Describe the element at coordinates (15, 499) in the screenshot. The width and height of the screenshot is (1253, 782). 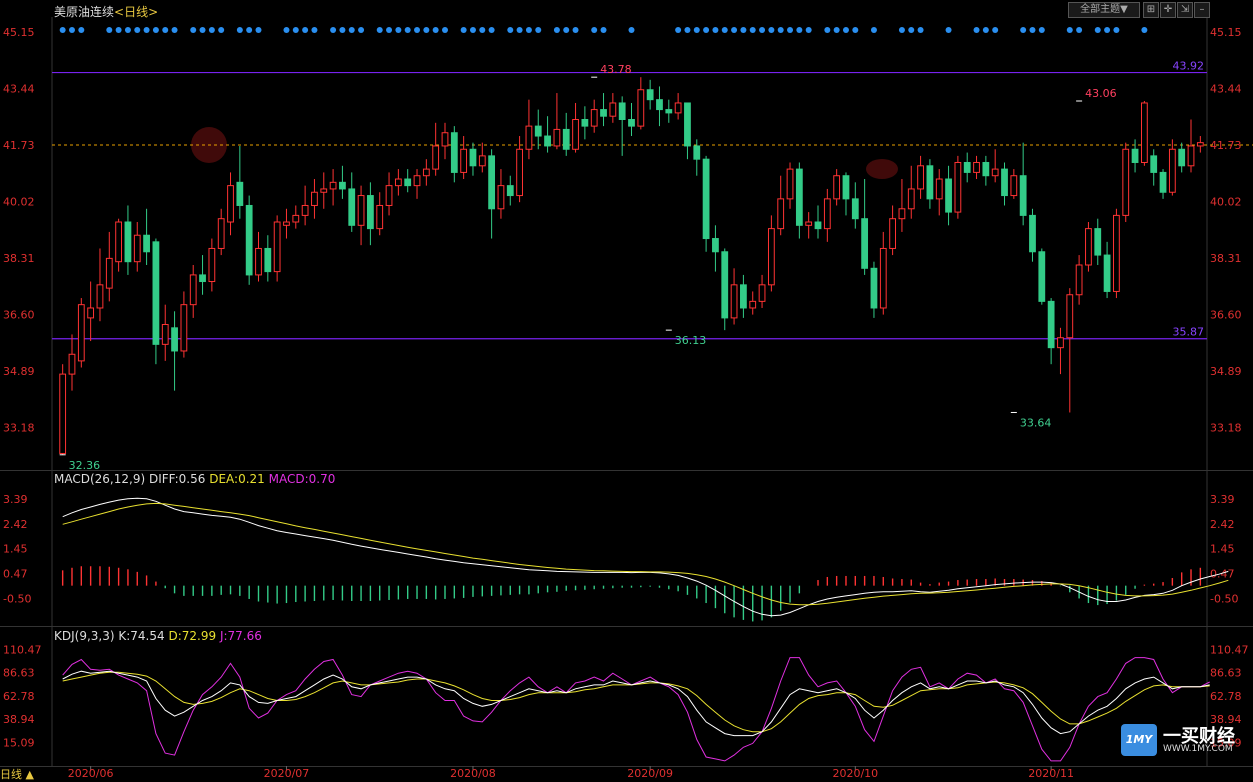
I see `macd-tick-left: 3.39` at that location.